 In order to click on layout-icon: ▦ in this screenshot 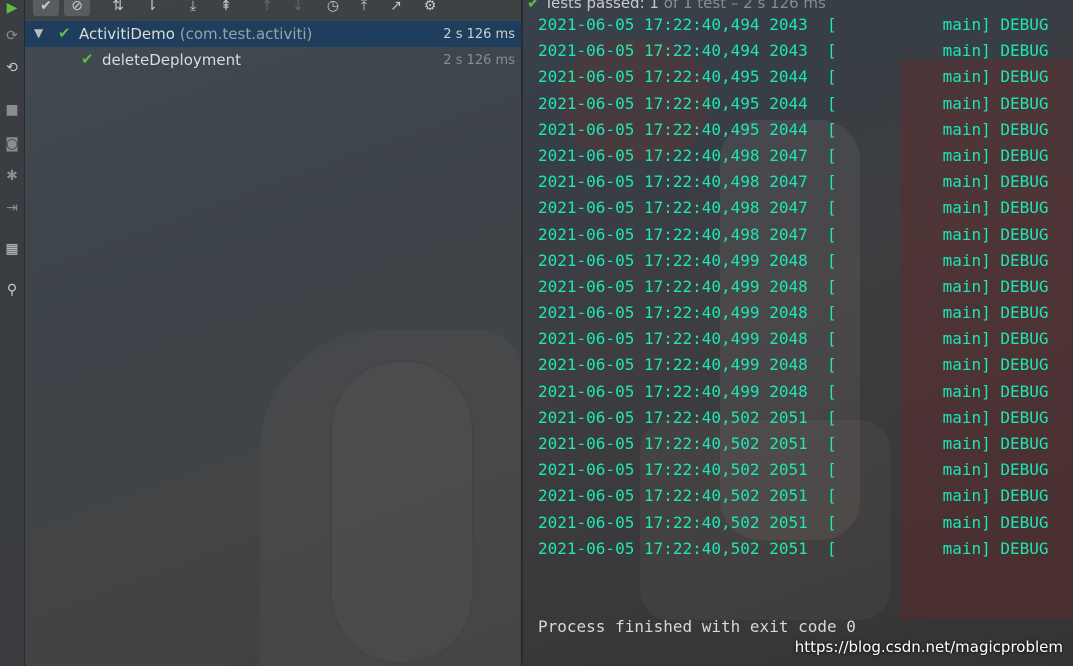, I will do `click(12, 249)`.